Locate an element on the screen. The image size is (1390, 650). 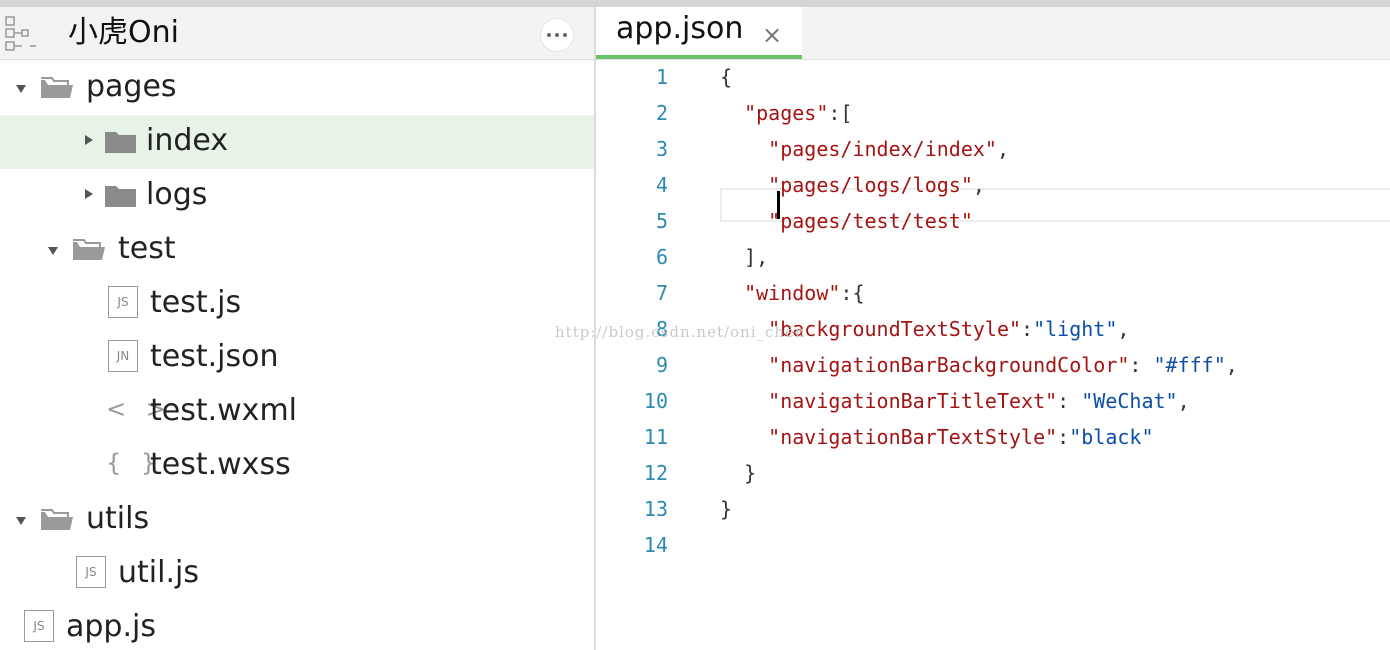
code-line: { is located at coordinates (726, 77).